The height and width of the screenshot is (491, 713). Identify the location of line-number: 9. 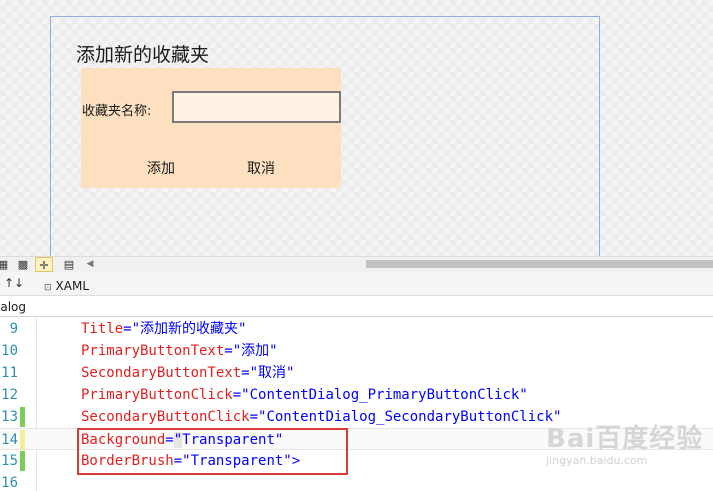
(13, 329).